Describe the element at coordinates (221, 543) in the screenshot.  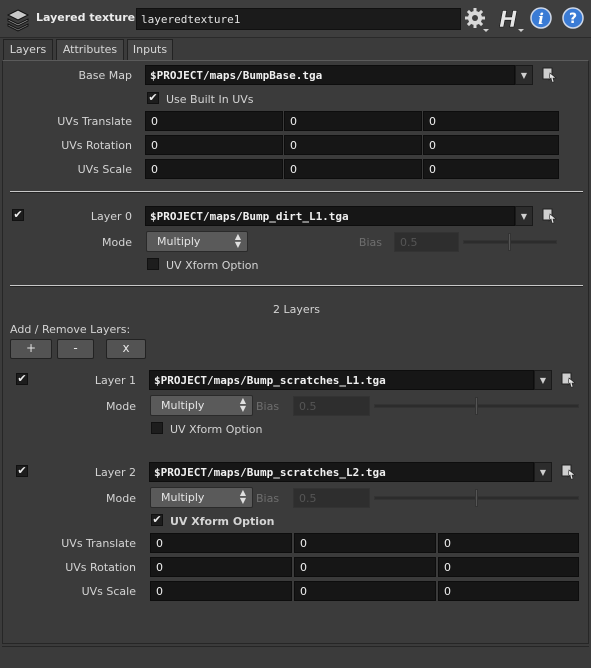
I see `layer2-uv-translate-x: 0` at that location.